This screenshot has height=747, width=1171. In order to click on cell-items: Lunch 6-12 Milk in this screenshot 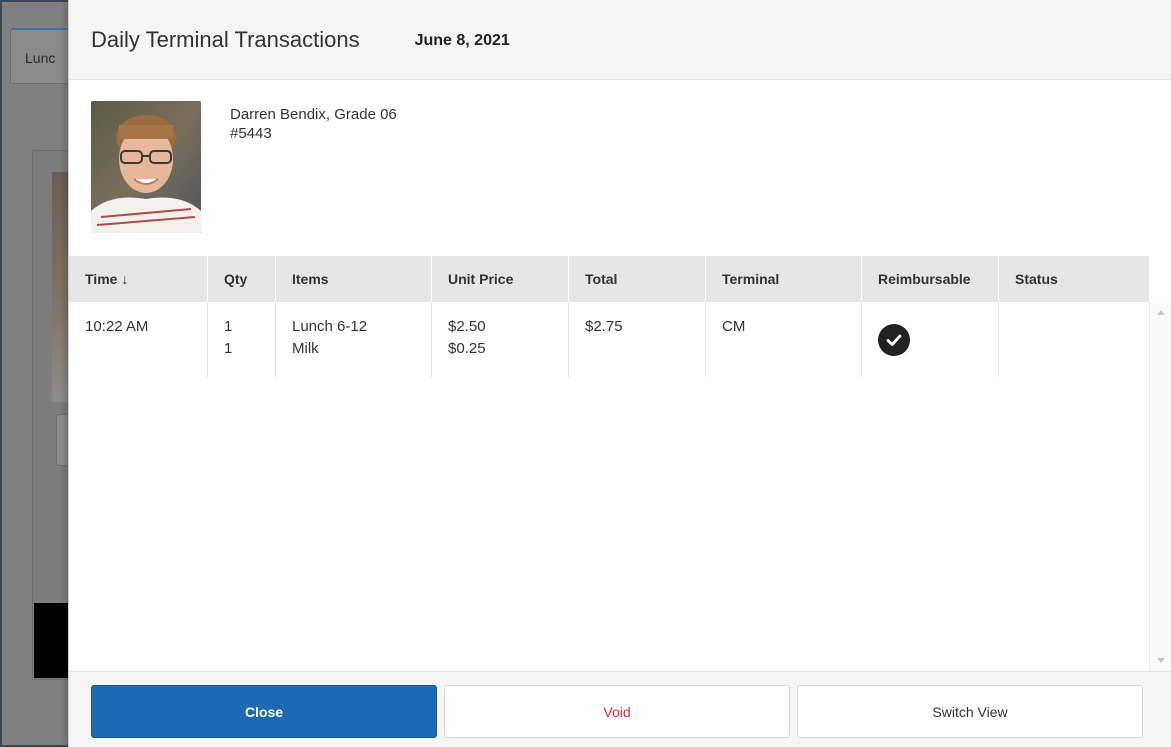, I will do `click(354, 339)`.